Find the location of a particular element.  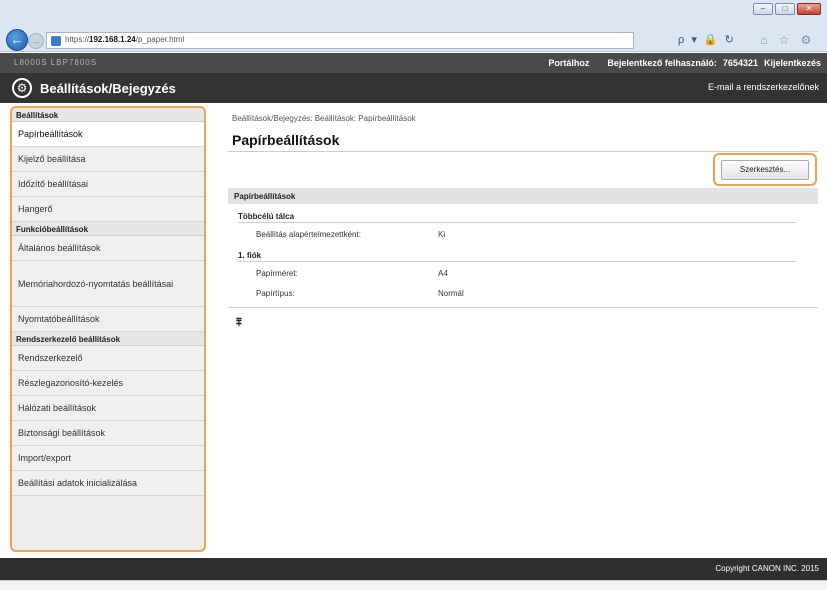

sidebar-item-system-manager: Rendszerkezelő is located at coordinates (108, 358).